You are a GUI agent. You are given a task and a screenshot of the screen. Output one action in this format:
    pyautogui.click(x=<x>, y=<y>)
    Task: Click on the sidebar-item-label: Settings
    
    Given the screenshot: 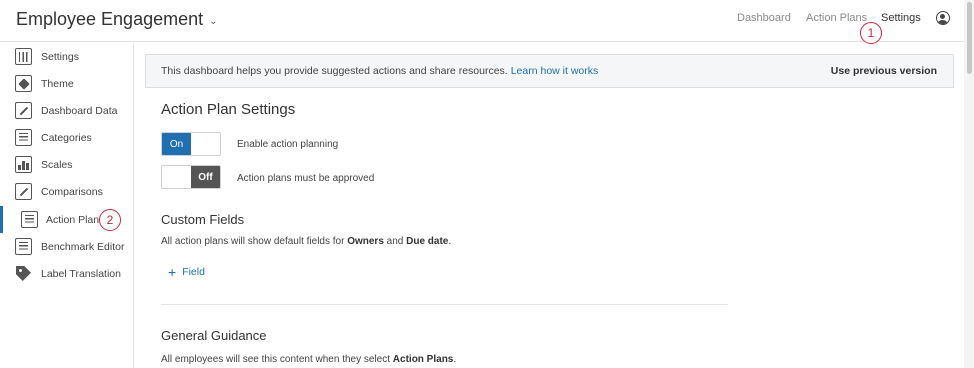 What is the action you would take?
    pyautogui.click(x=60, y=56)
    